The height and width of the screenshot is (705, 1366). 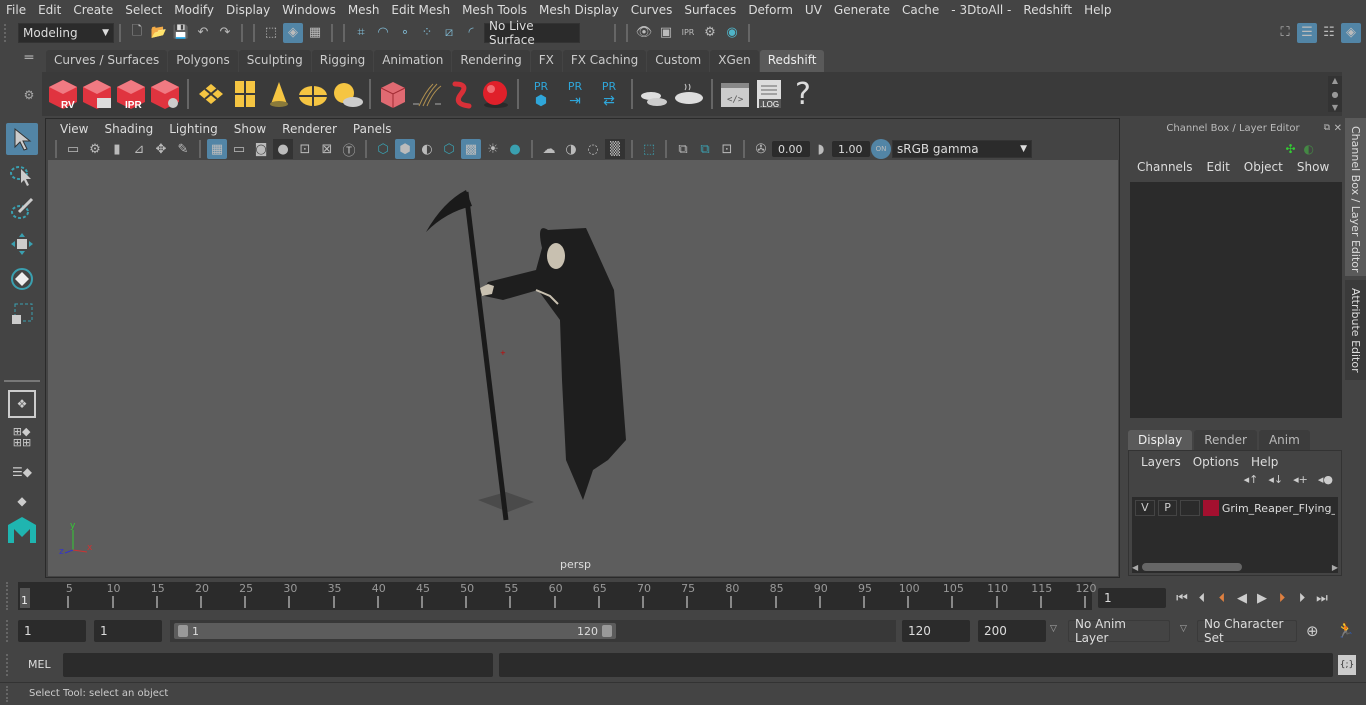 What do you see at coordinates (261, 149) in the screenshot?
I see `resolution-gate-icon: ◙` at bounding box center [261, 149].